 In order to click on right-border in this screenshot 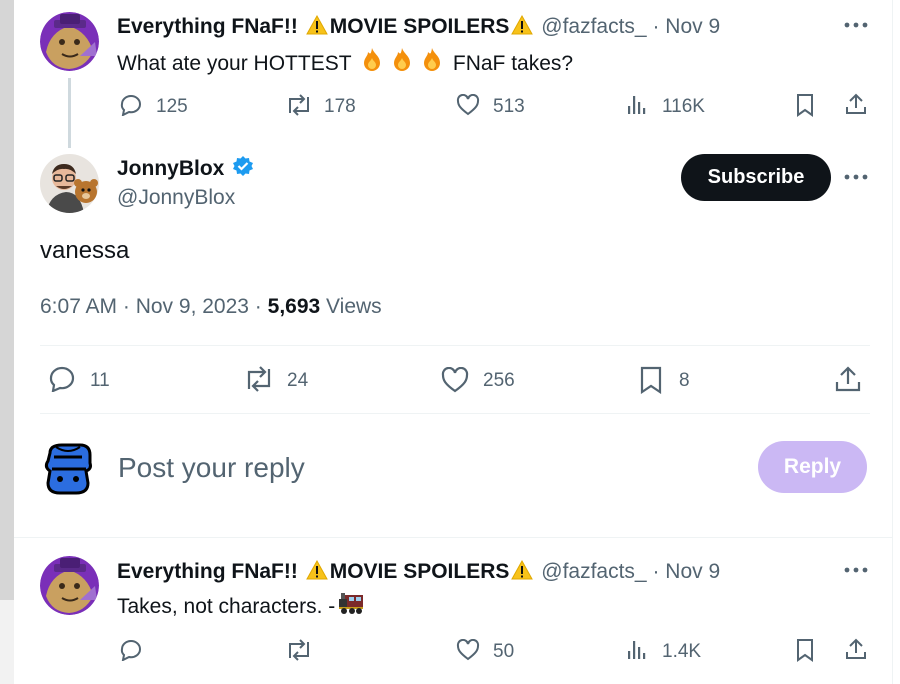, I will do `click(892, 342)`.